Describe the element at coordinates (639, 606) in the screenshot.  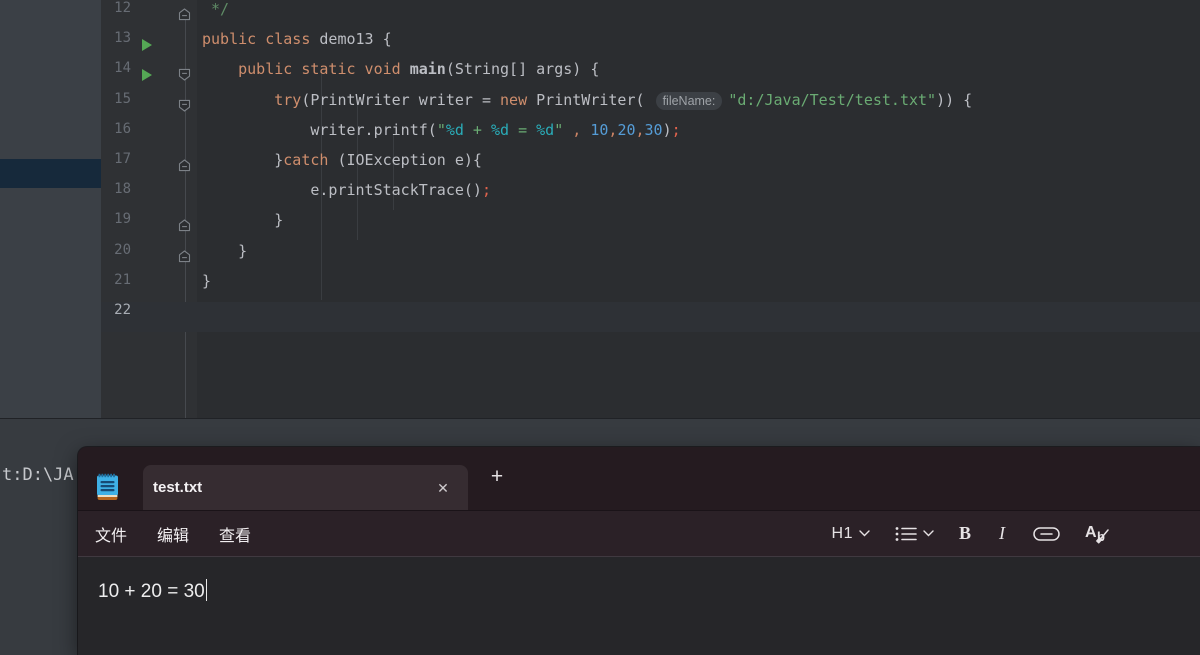
I see `notepad-text-area: 10 + 20 = 30` at that location.